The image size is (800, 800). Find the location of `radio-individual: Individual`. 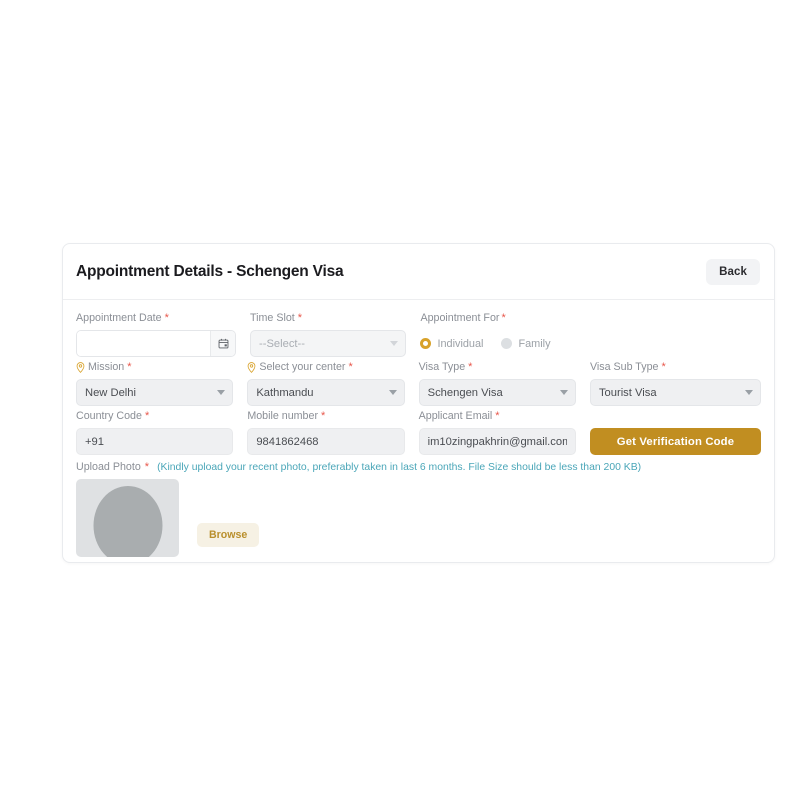

radio-individual: Individual is located at coordinates (451, 344).